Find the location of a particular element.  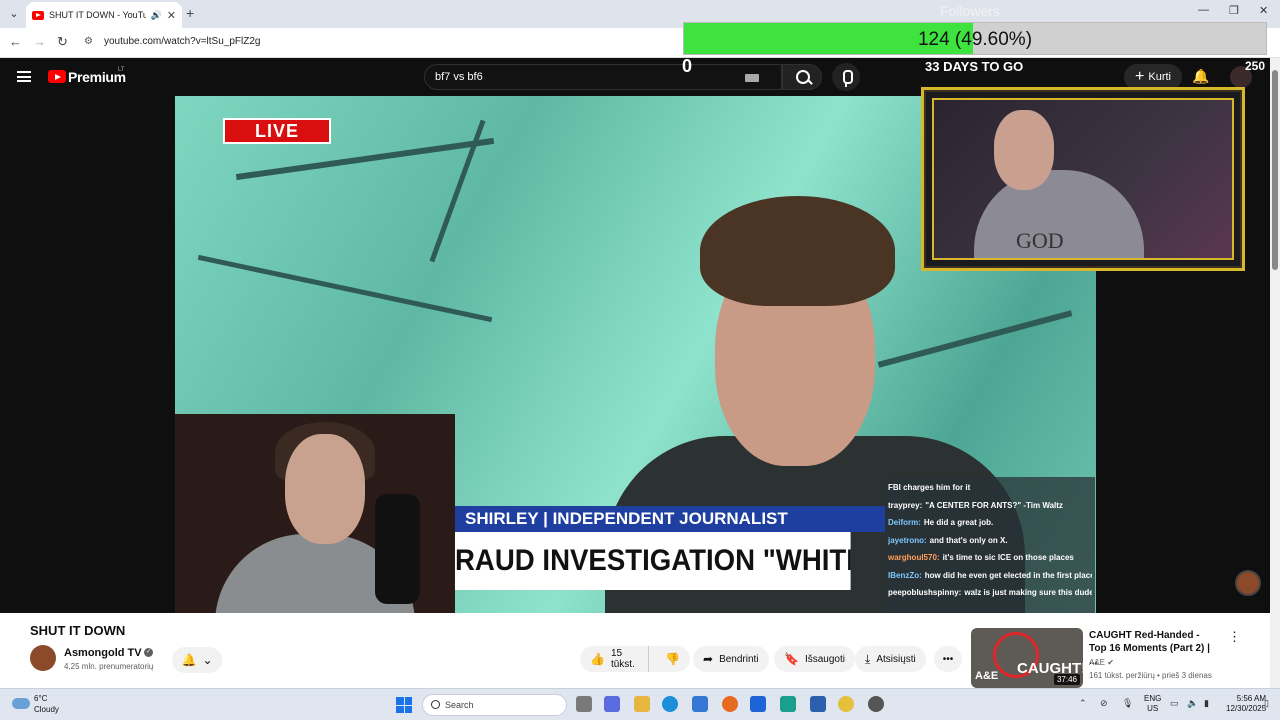

chrome-icon is located at coordinates (846, 704).